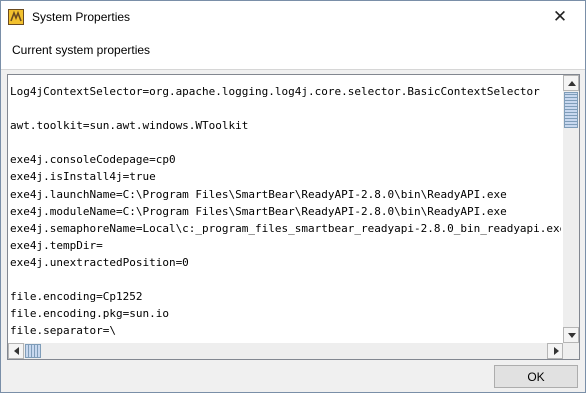  Describe the element at coordinates (93, 160) in the screenshot. I see `property-line: exe4j.consoleCodepage=cp0` at that location.